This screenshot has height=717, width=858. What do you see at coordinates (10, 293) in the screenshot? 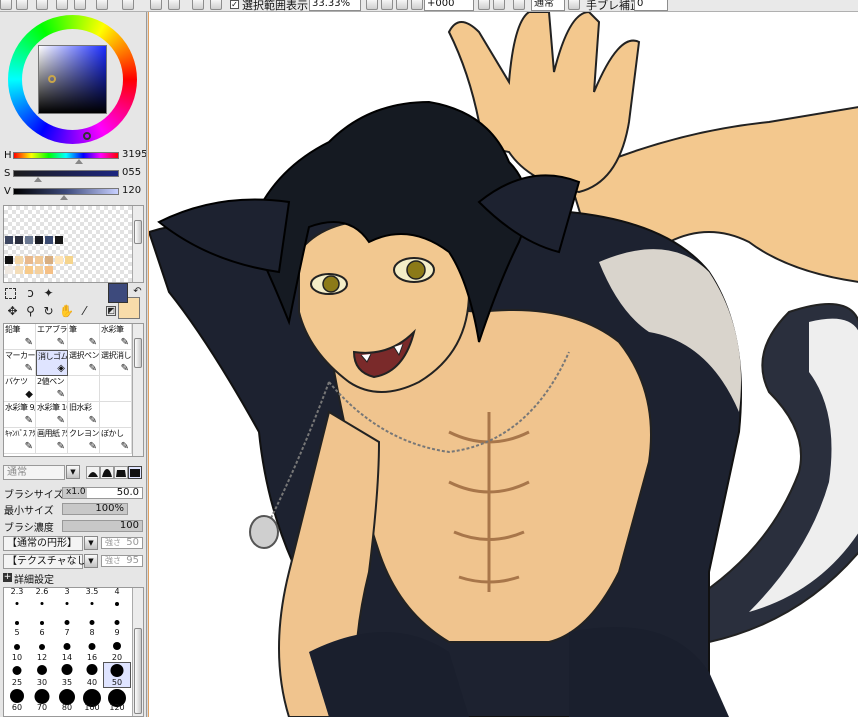
I see `rect-select-icon` at bounding box center [10, 293].